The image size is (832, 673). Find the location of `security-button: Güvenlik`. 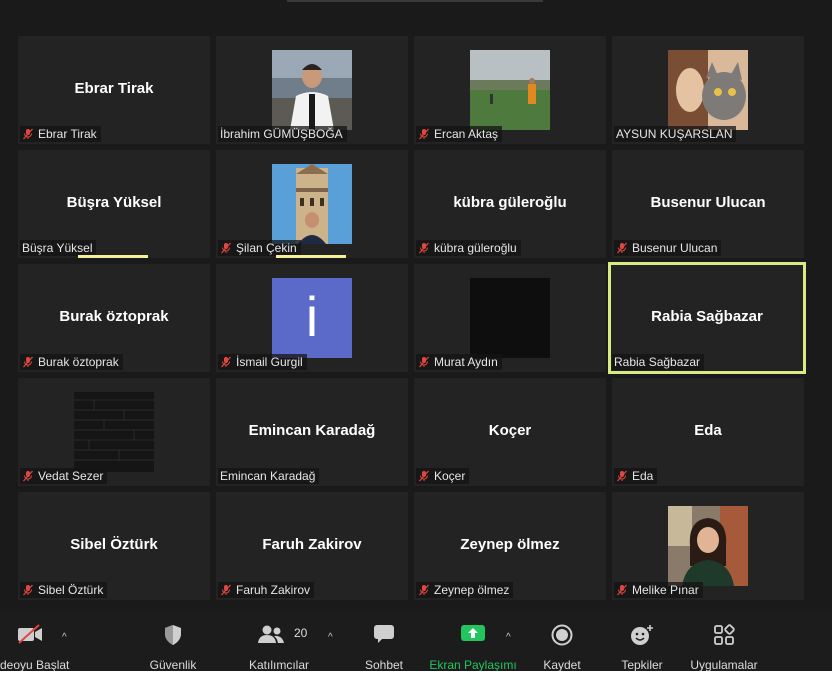

security-button: Güvenlik is located at coordinates (173, 646).